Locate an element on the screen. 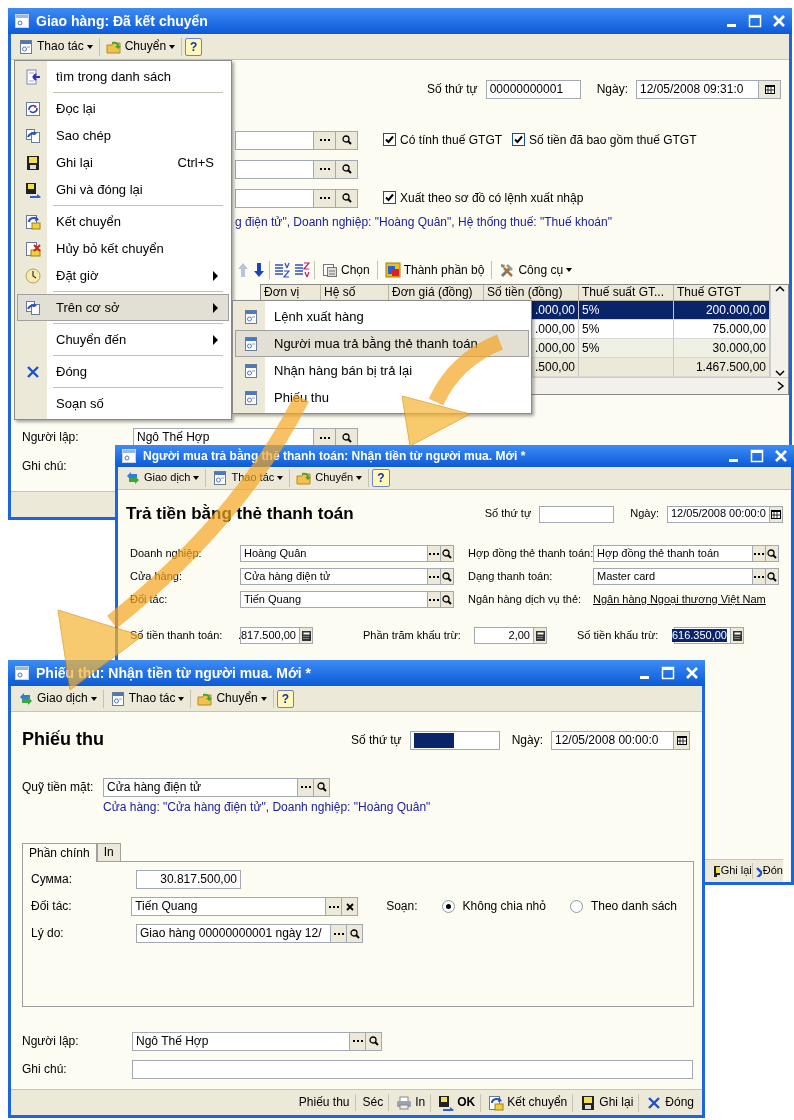 The height and width of the screenshot is (1120, 794). info-text: g điện tử", Doanh nghiệp: "Hoàng Quân", Hệ thống thuế: "Thuế khoán" is located at coordinates (423, 222).